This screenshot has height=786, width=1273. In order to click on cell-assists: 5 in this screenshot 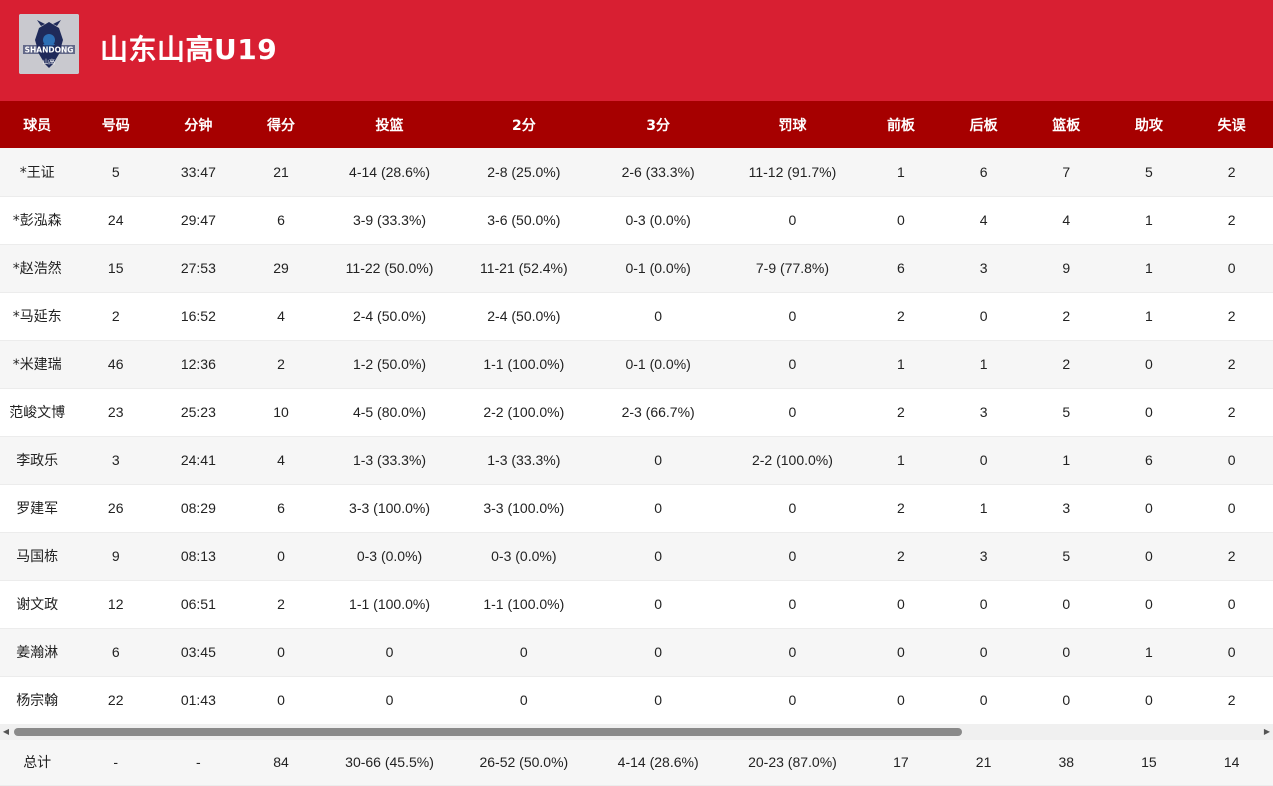, I will do `click(1149, 171)`.